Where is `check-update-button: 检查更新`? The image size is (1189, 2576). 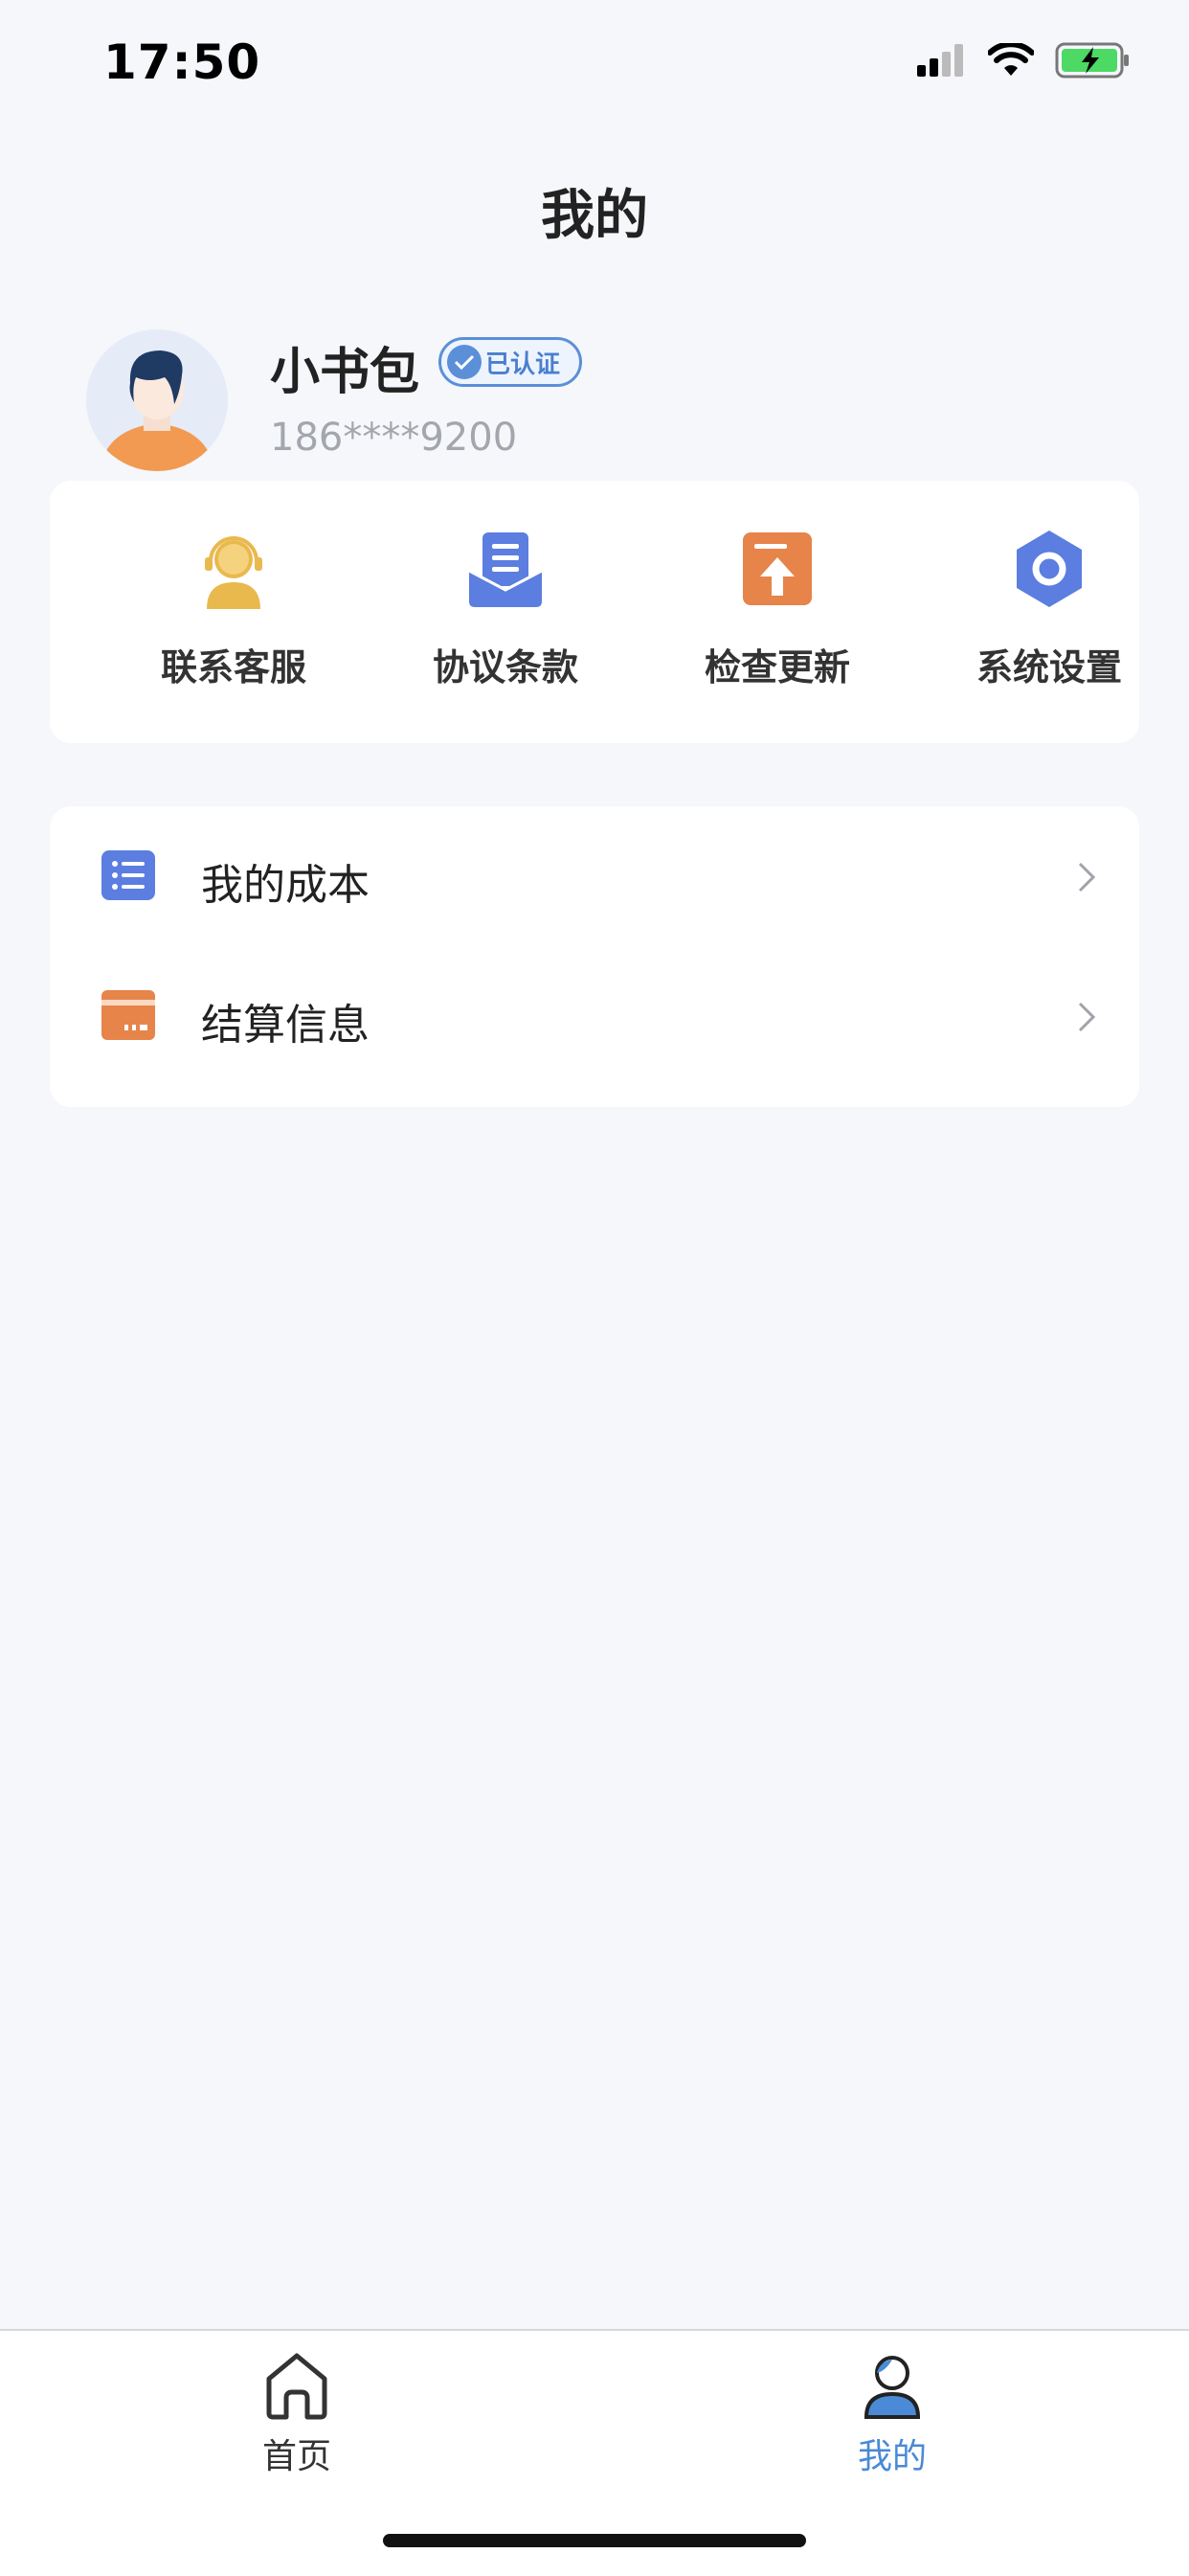 check-update-button: 检查更新 is located at coordinates (777, 609).